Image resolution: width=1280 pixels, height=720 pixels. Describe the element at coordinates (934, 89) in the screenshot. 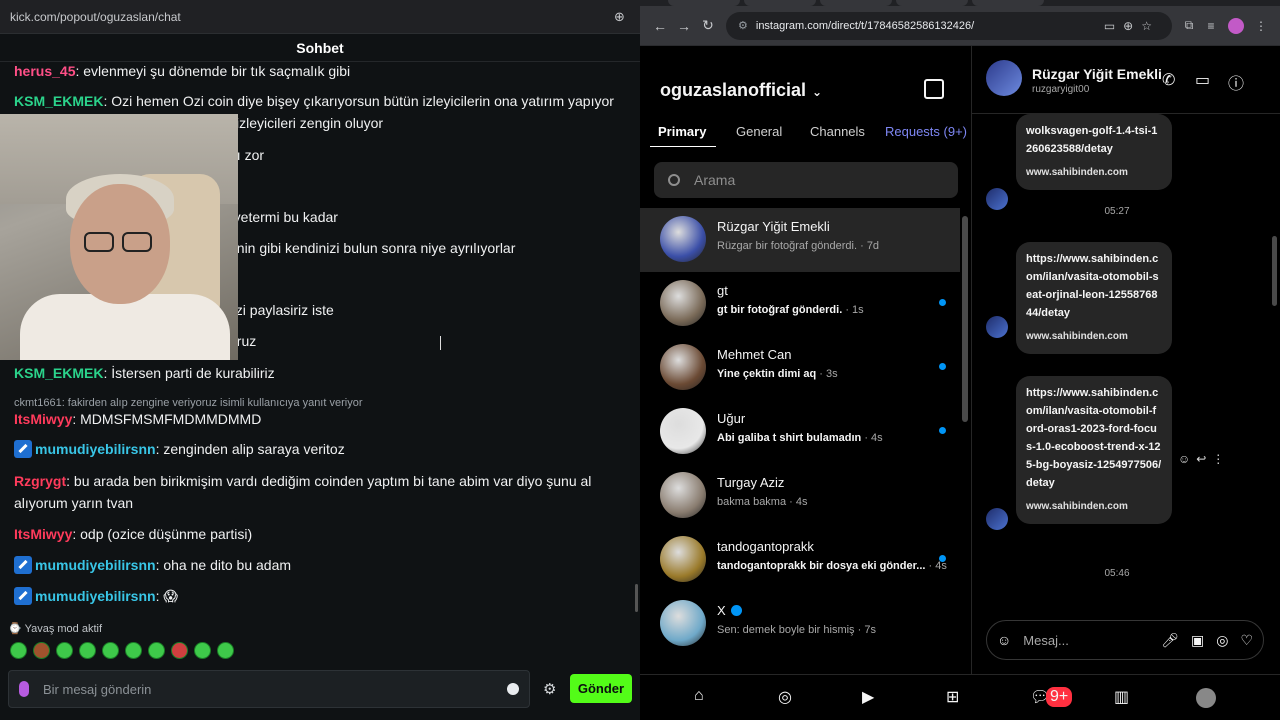

I see `compose-icon` at that location.